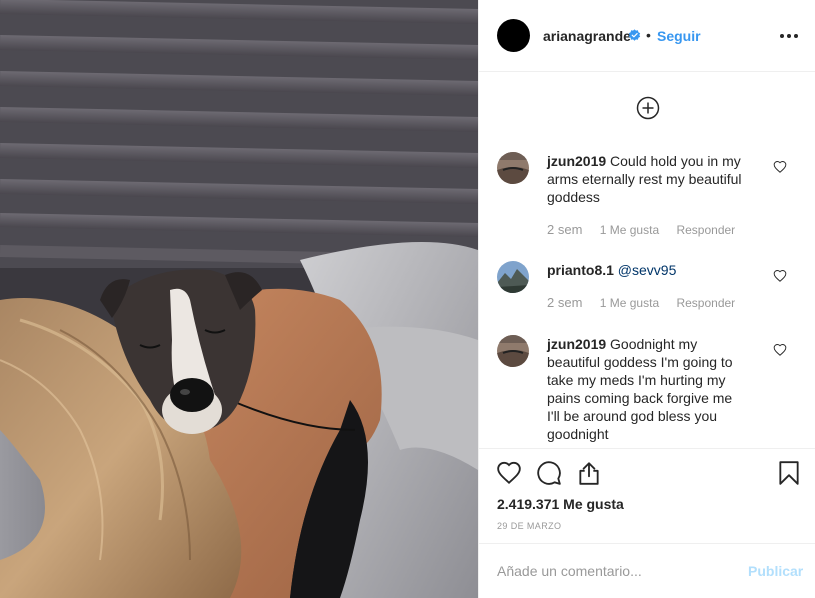  Describe the element at coordinates (589, 473) in the screenshot. I see `share-icon` at that location.